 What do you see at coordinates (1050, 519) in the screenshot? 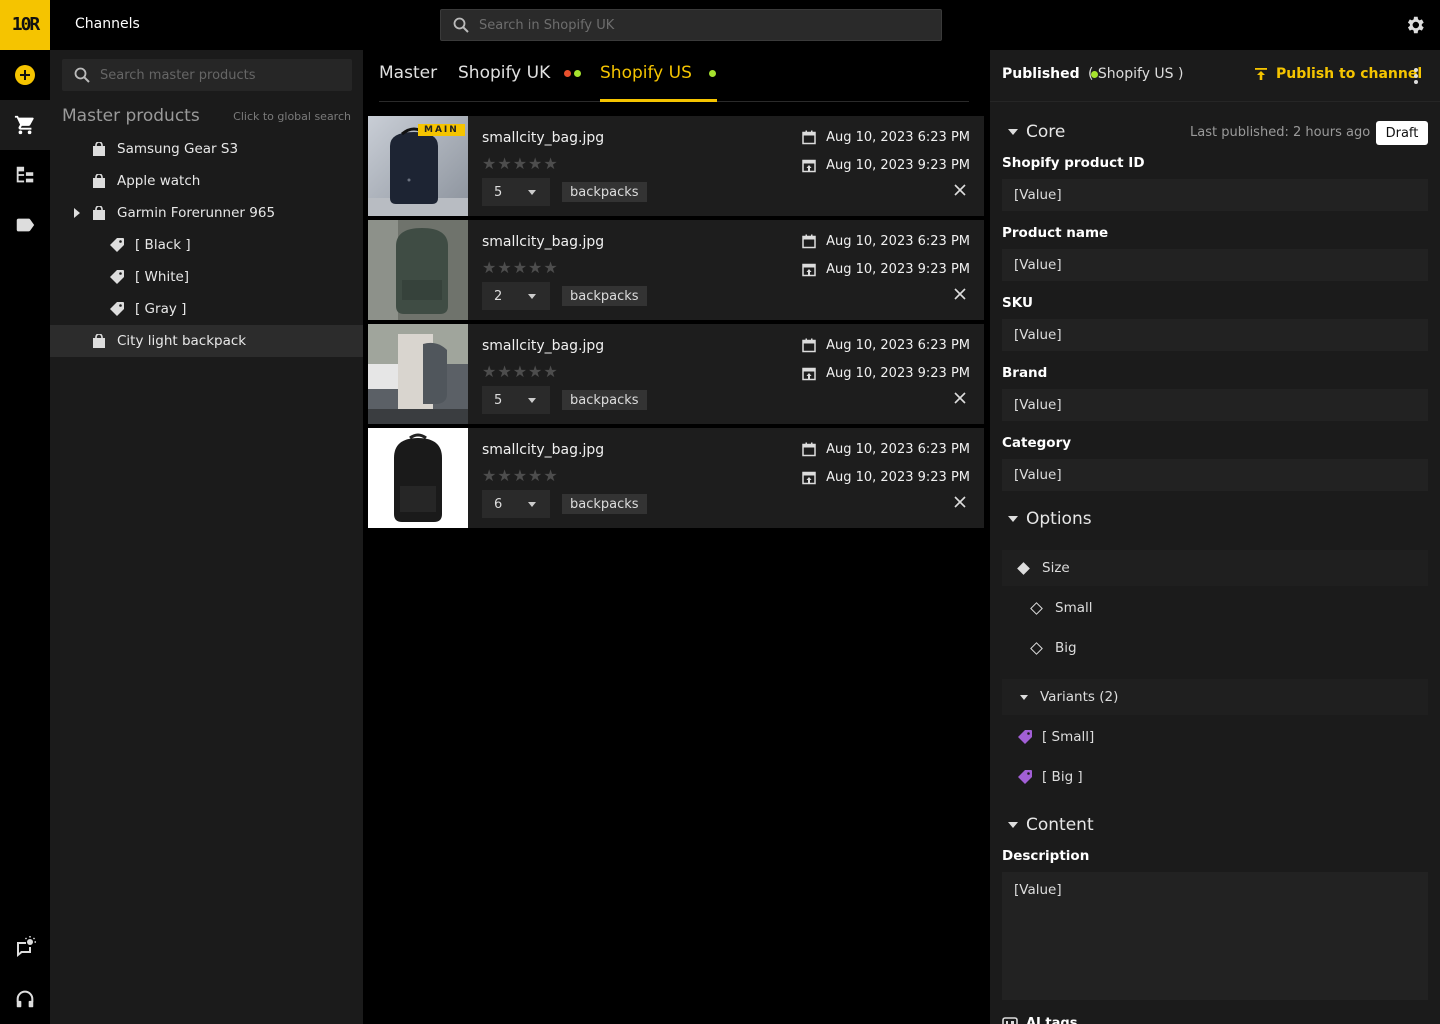
I see `section-options-toggle: Options` at bounding box center [1050, 519].